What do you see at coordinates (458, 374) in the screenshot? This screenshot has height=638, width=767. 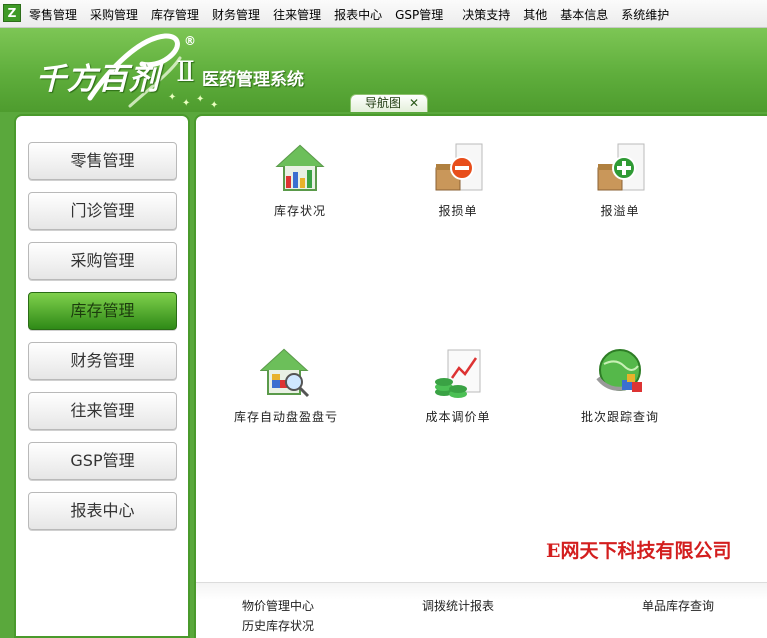 I see `coins-chart-icon` at bounding box center [458, 374].